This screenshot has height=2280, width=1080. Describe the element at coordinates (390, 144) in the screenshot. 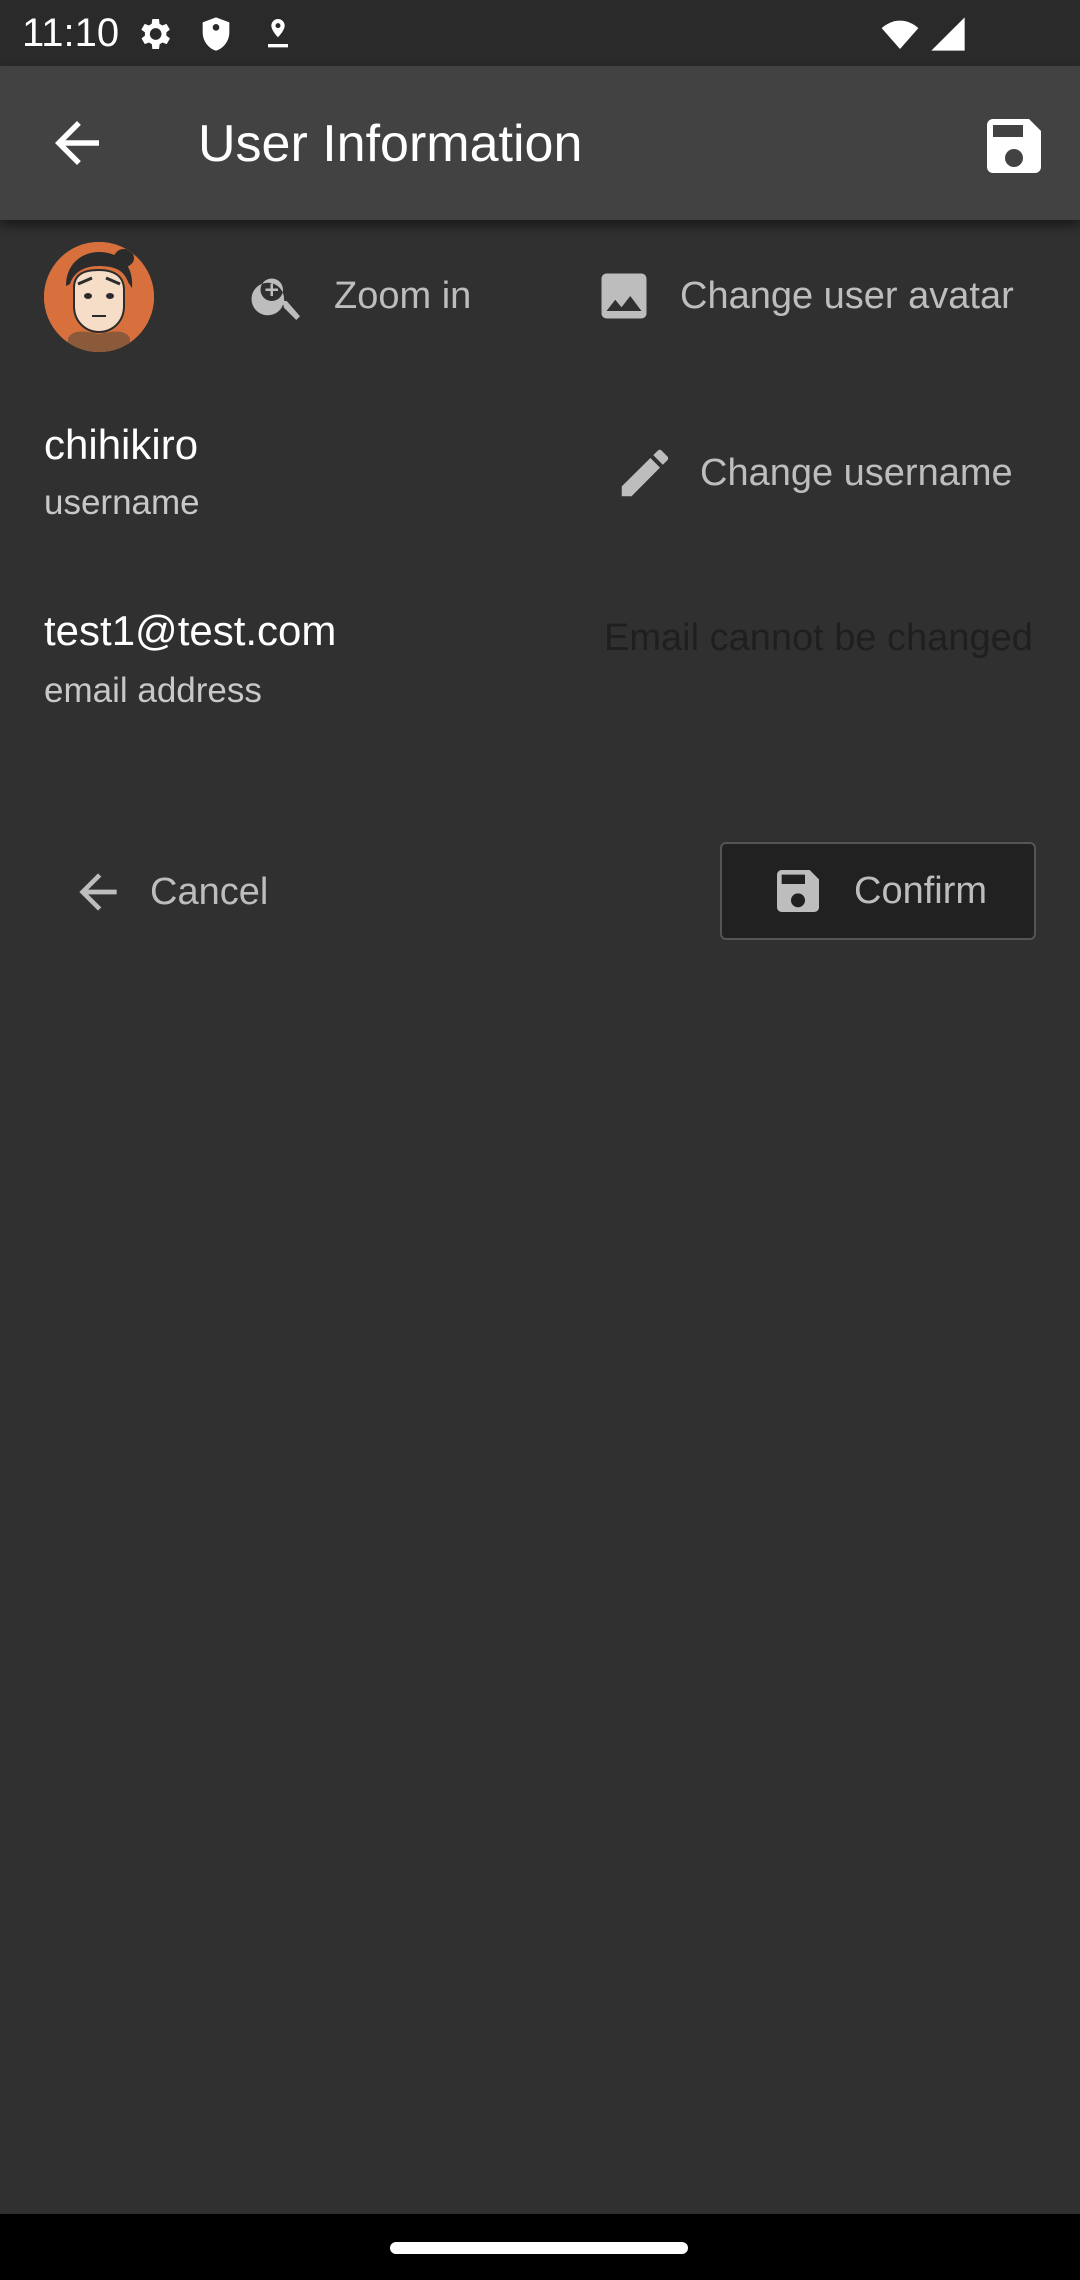

I see `page-title: User Information` at that location.